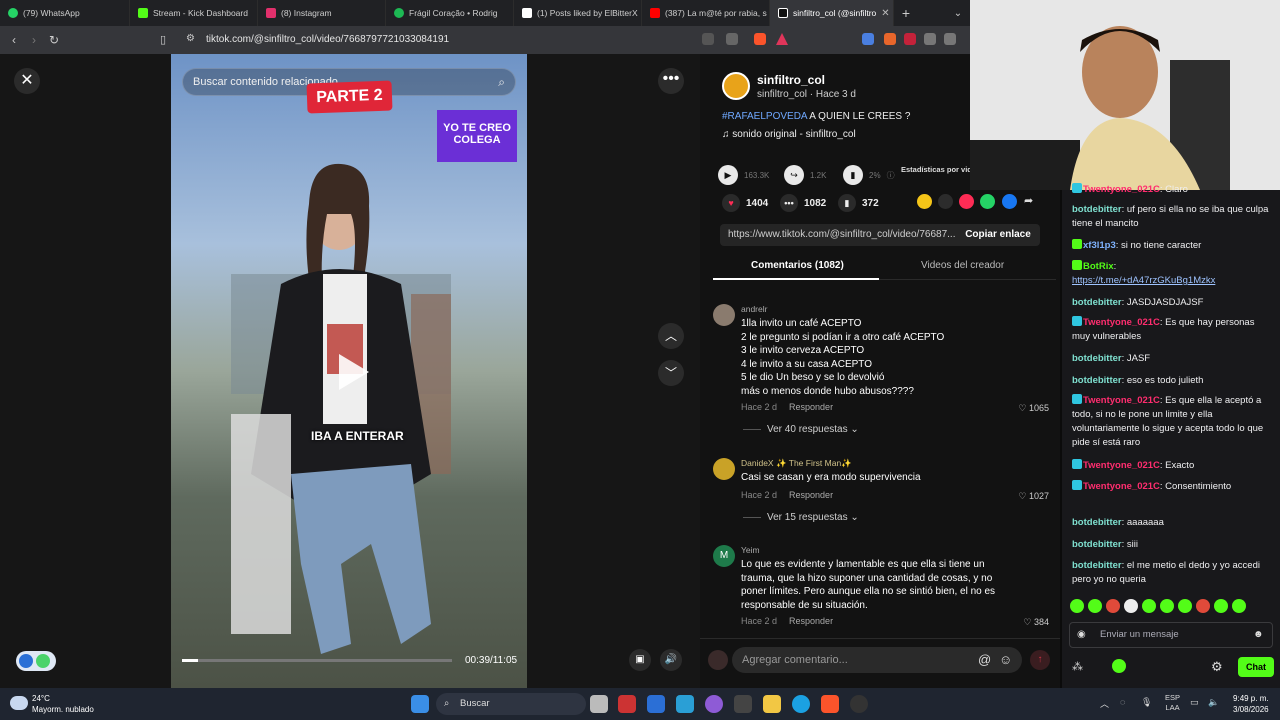 This screenshot has height=720, width=1280. Describe the element at coordinates (27, 81) in the screenshot. I see `close-video-button: ✕` at that location.